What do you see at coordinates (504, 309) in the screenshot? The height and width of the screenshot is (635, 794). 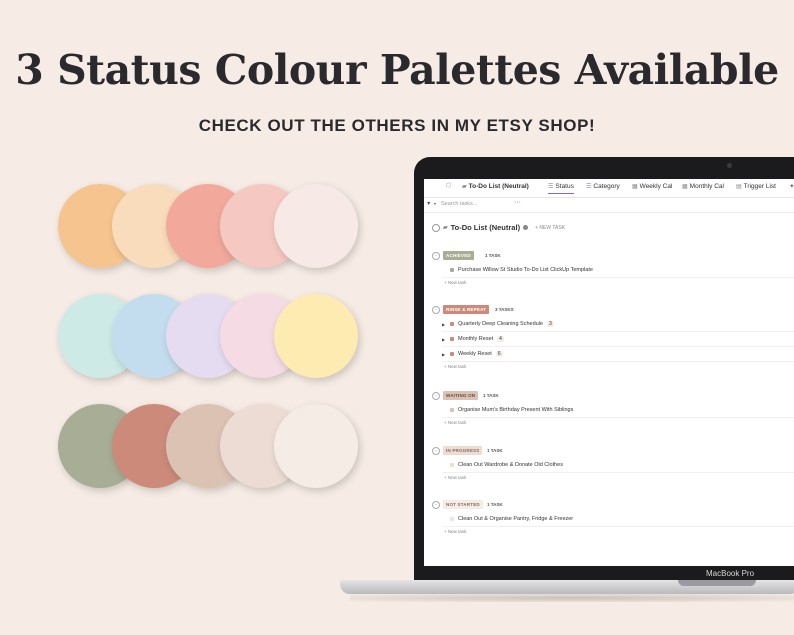 I see `task-count: 3 TASKS` at bounding box center [504, 309].